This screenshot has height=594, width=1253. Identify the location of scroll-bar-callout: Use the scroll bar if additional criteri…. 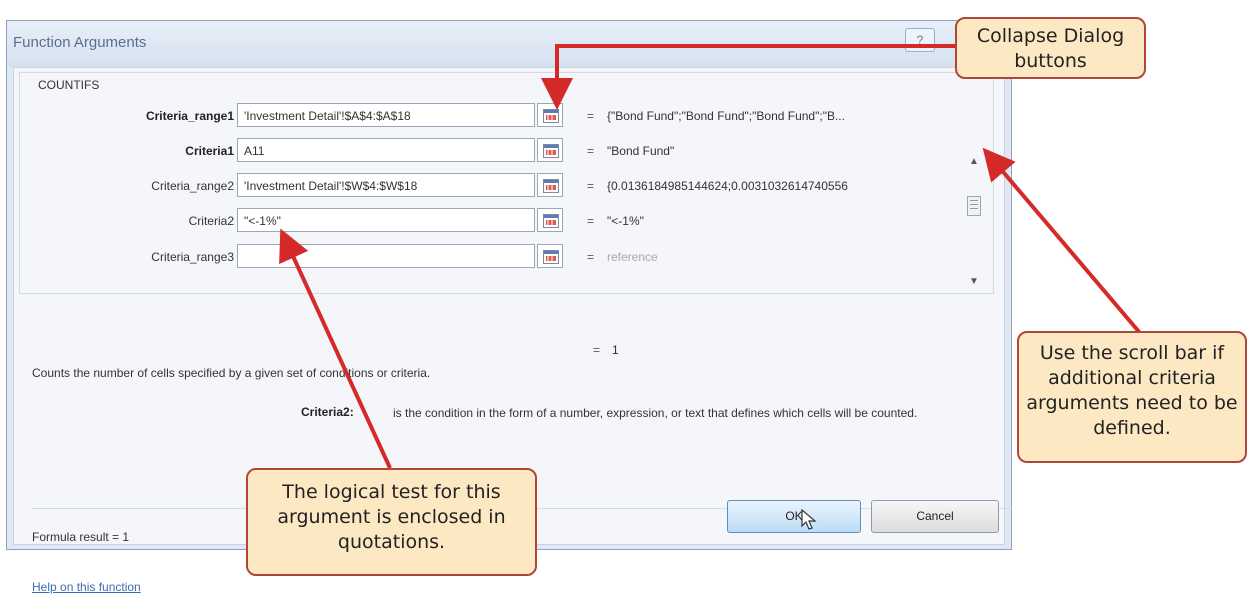
(1132, 397).